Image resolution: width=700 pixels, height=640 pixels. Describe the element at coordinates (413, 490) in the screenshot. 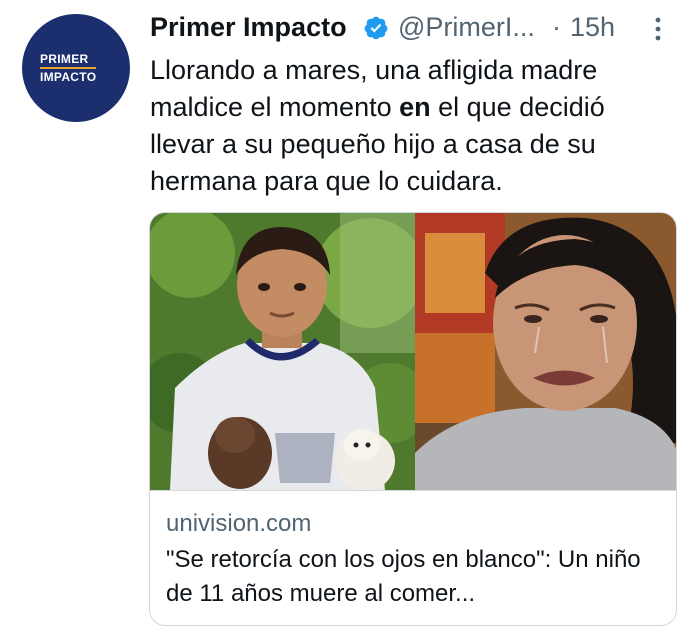

I see `link-card-divider` at that location.